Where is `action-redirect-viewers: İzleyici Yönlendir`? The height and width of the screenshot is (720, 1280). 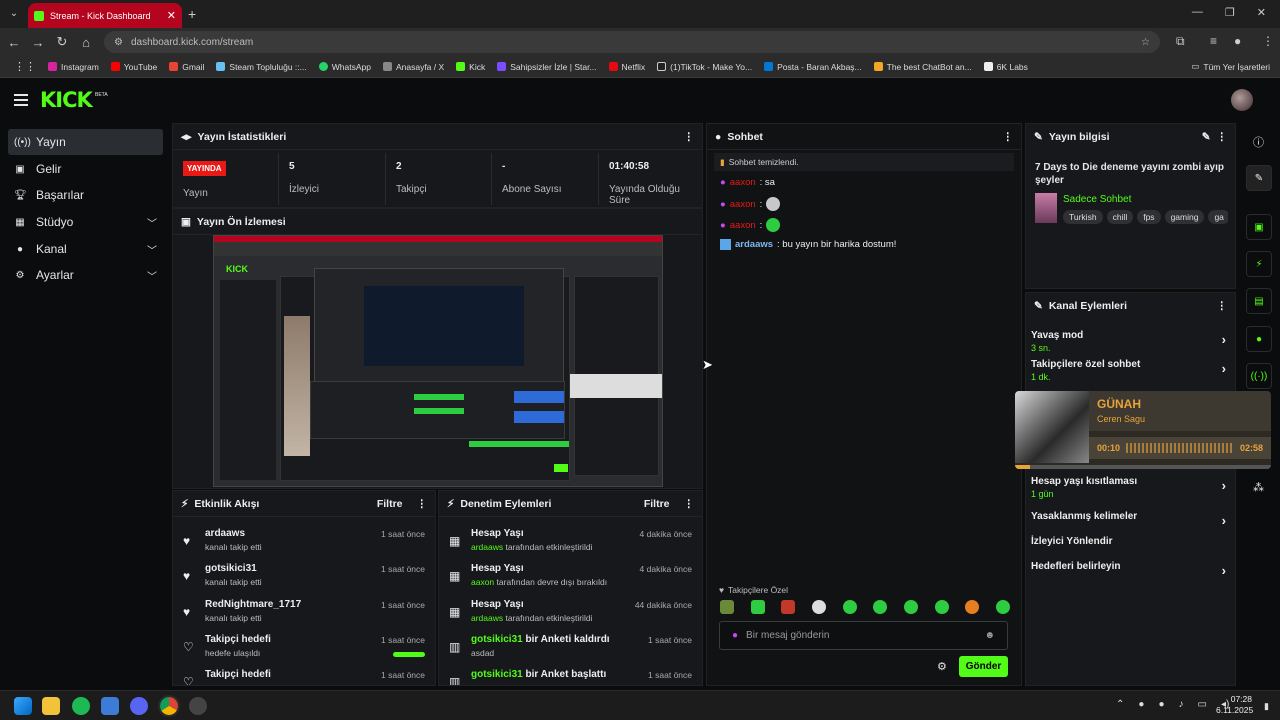 action-redirect-viewers: İzleyici Yönlendir is located at coordinates (1128, 541).